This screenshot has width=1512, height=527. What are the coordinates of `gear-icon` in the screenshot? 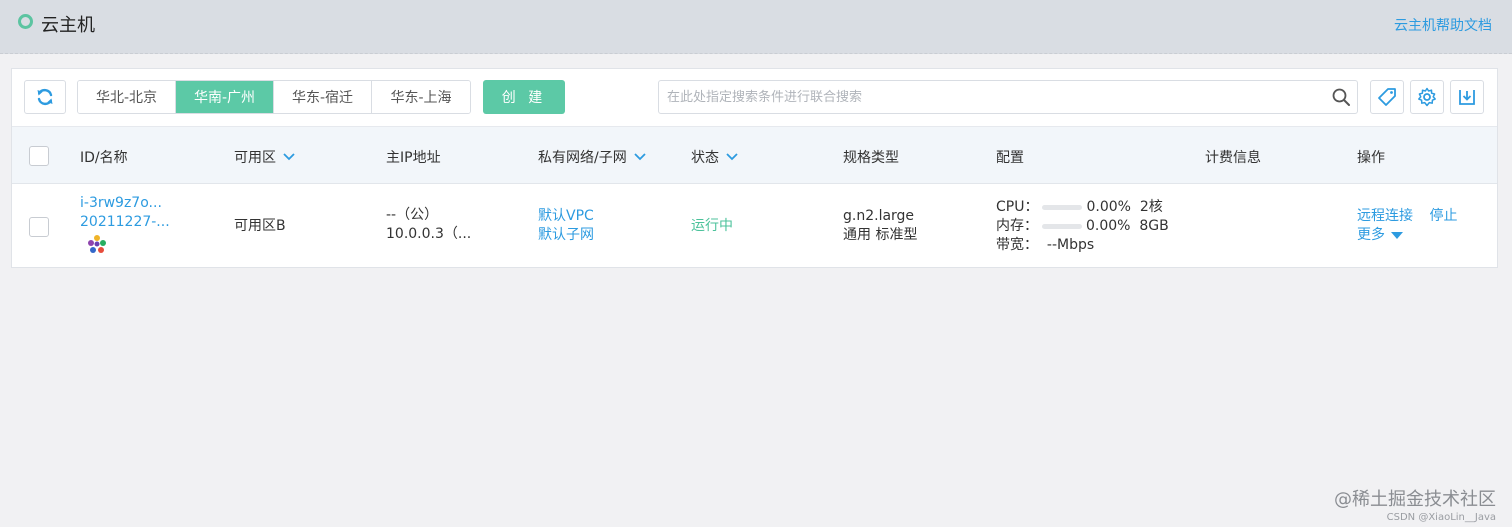 It's located at (1427, 97).